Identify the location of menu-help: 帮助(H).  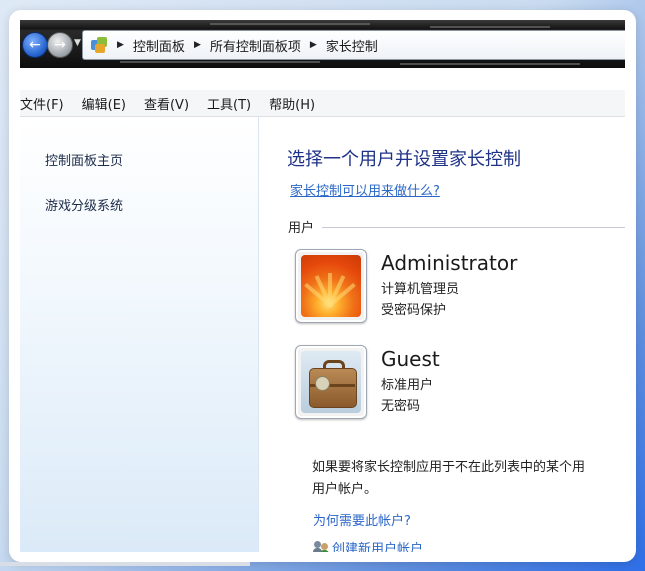
(292, 103).